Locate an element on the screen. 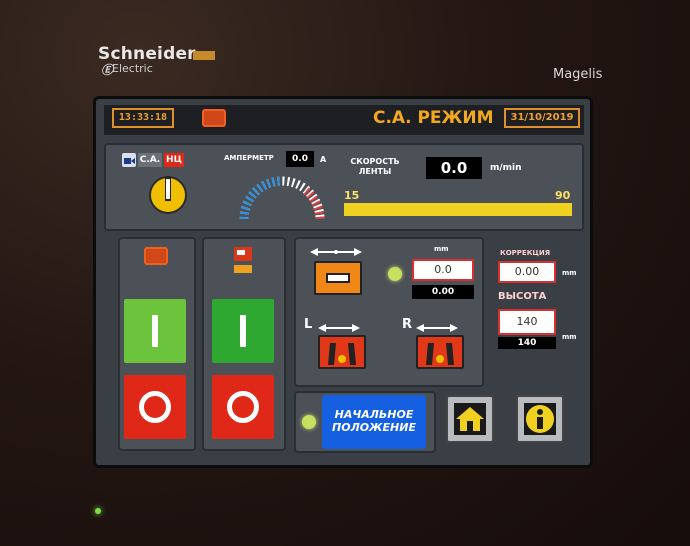 This screenshot has width=690, height=546. height-actual-value: 140 is located at coordinates (527, 343).